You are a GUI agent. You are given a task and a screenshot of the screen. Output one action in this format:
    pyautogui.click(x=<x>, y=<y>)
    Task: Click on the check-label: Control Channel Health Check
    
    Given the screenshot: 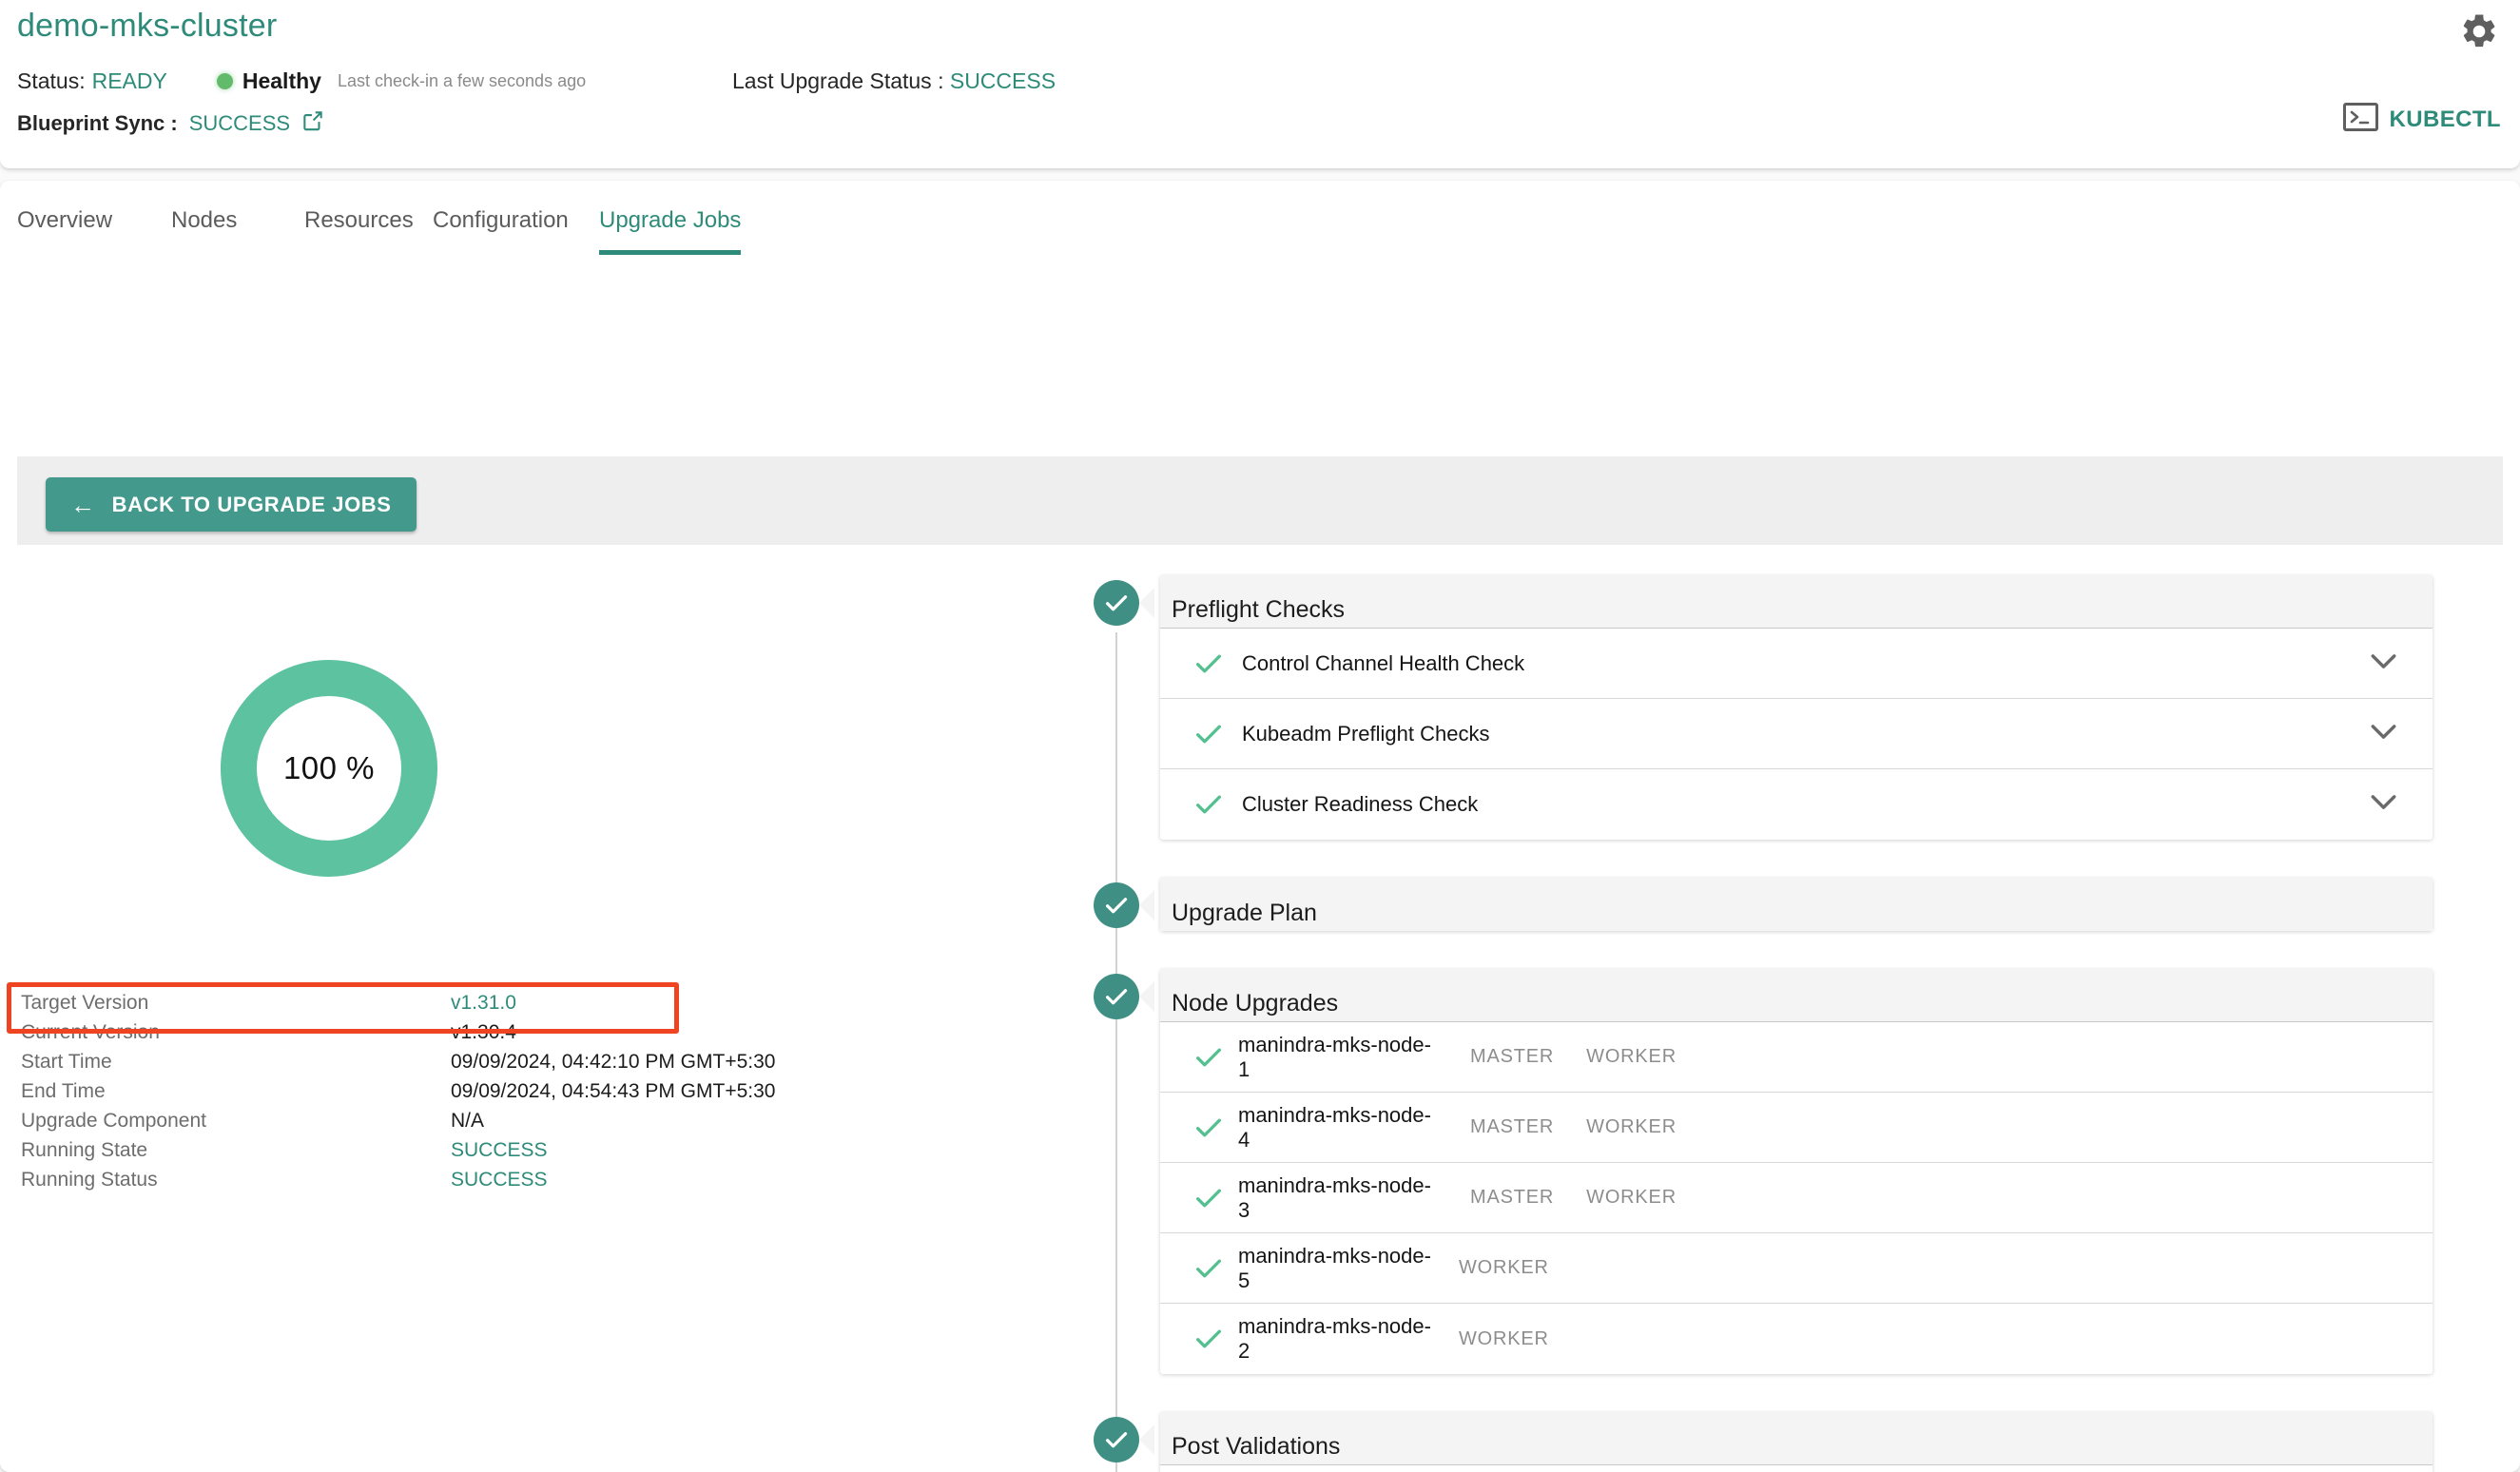 What is the action you would take?
    pyautogui.click(x=1383, y=662)
    